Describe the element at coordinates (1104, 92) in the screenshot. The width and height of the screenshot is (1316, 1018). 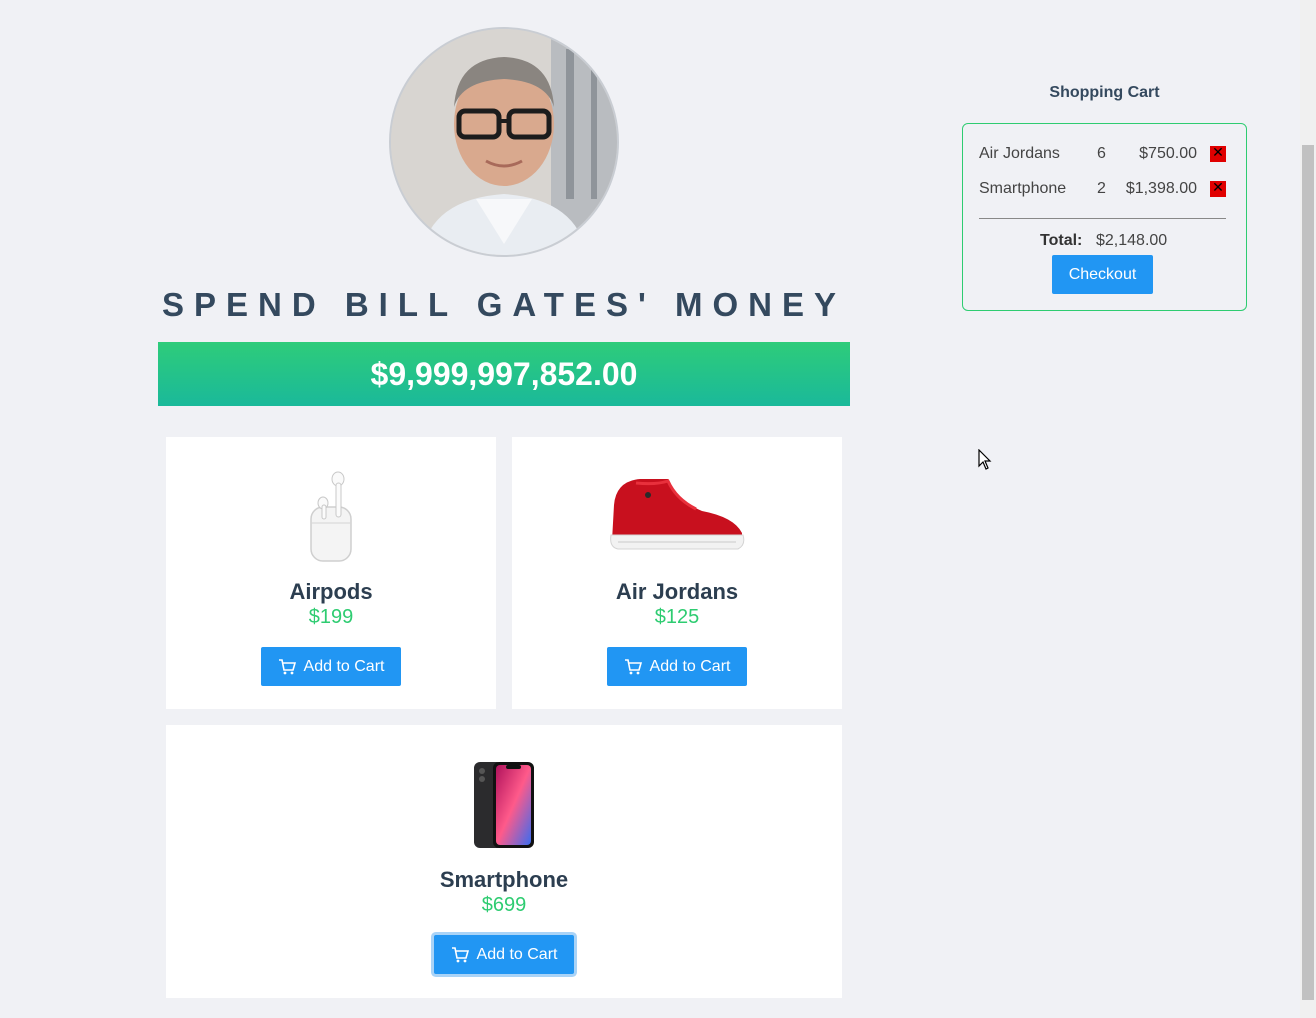
I see `cart-title: Shopping Cart` at that location.